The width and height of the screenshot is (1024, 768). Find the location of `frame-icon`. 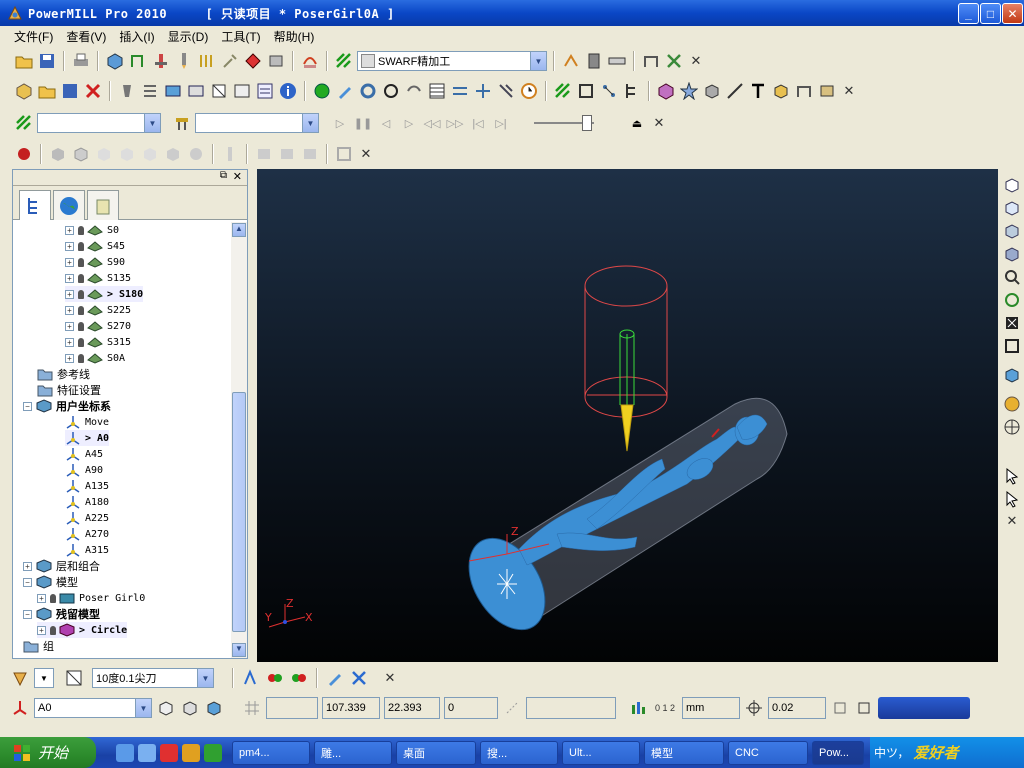

frame-icon is located at coordinates (586, 91).